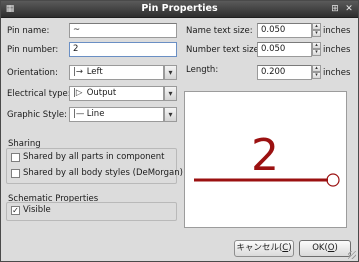 This screenshot has width=359, height=262. Describe the element at coordinates (284, 72) in the screenshot. I see `length-input: 0.200` at that location.